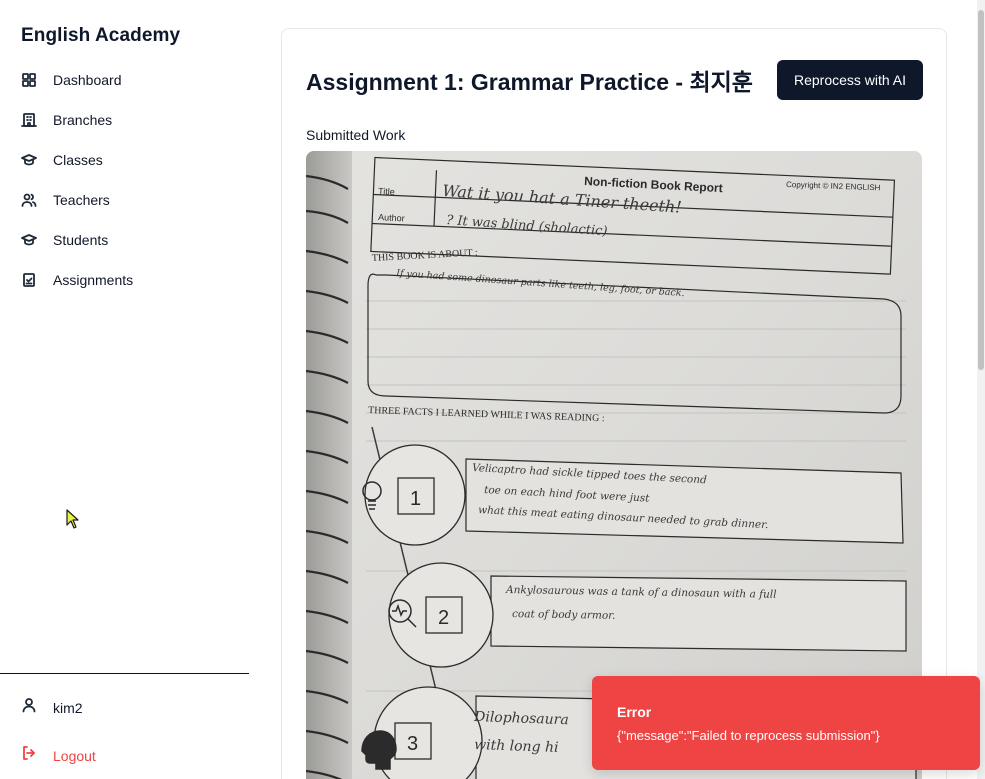  I want to click on logout-button: Logout, so click(58, 755).